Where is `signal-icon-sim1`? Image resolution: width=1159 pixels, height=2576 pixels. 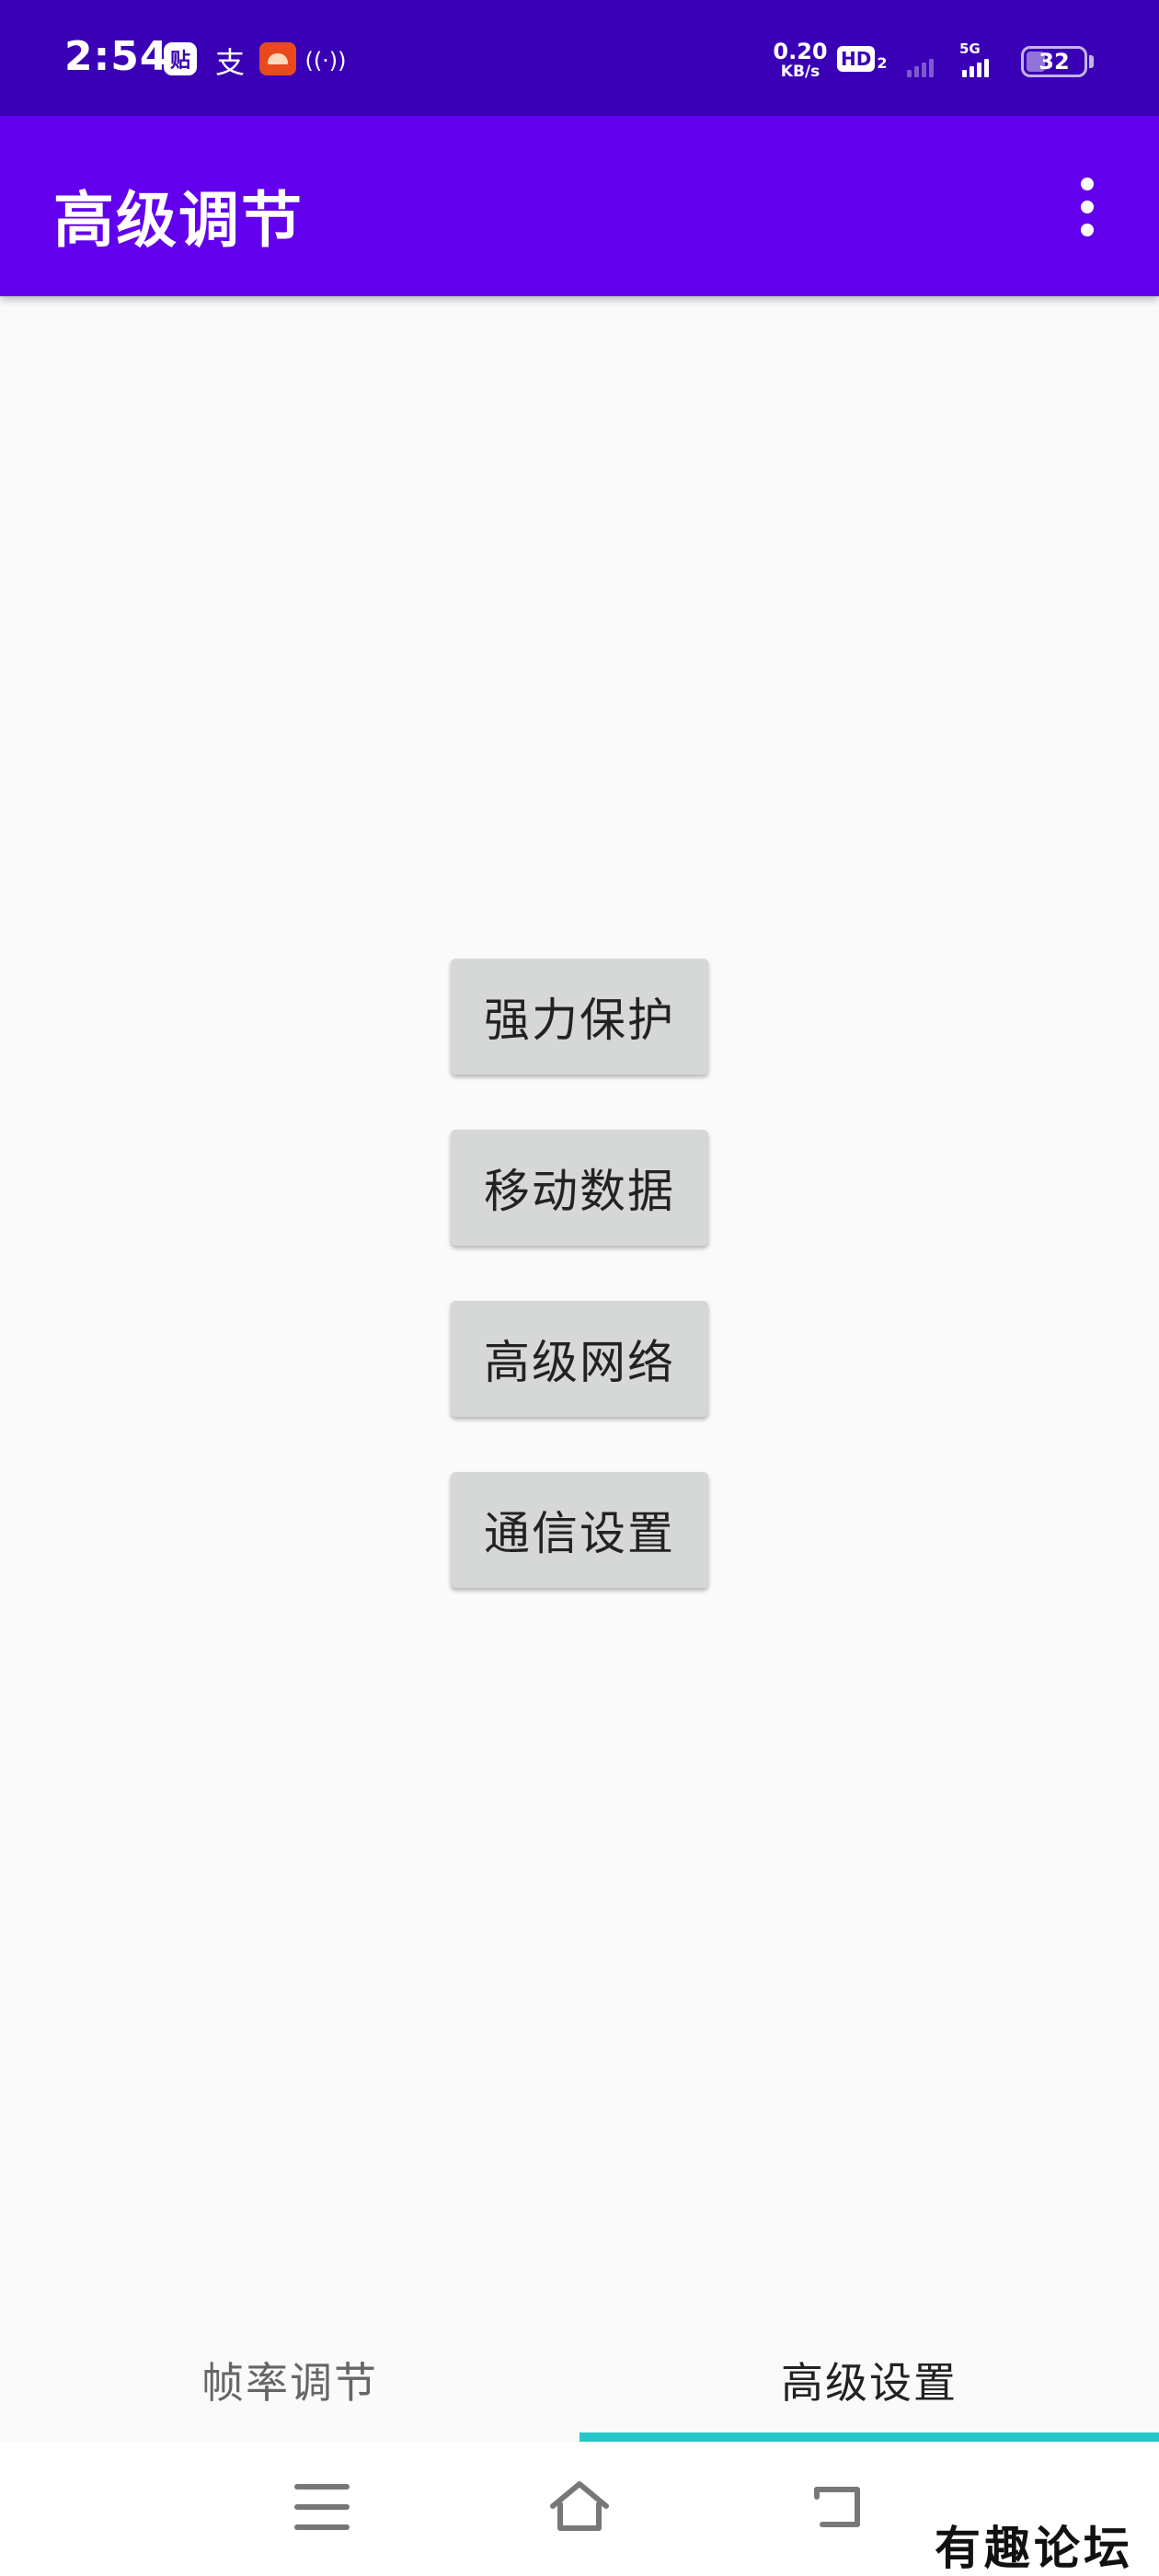 signal-icon-sim1 is located at coordinates (920, 60).